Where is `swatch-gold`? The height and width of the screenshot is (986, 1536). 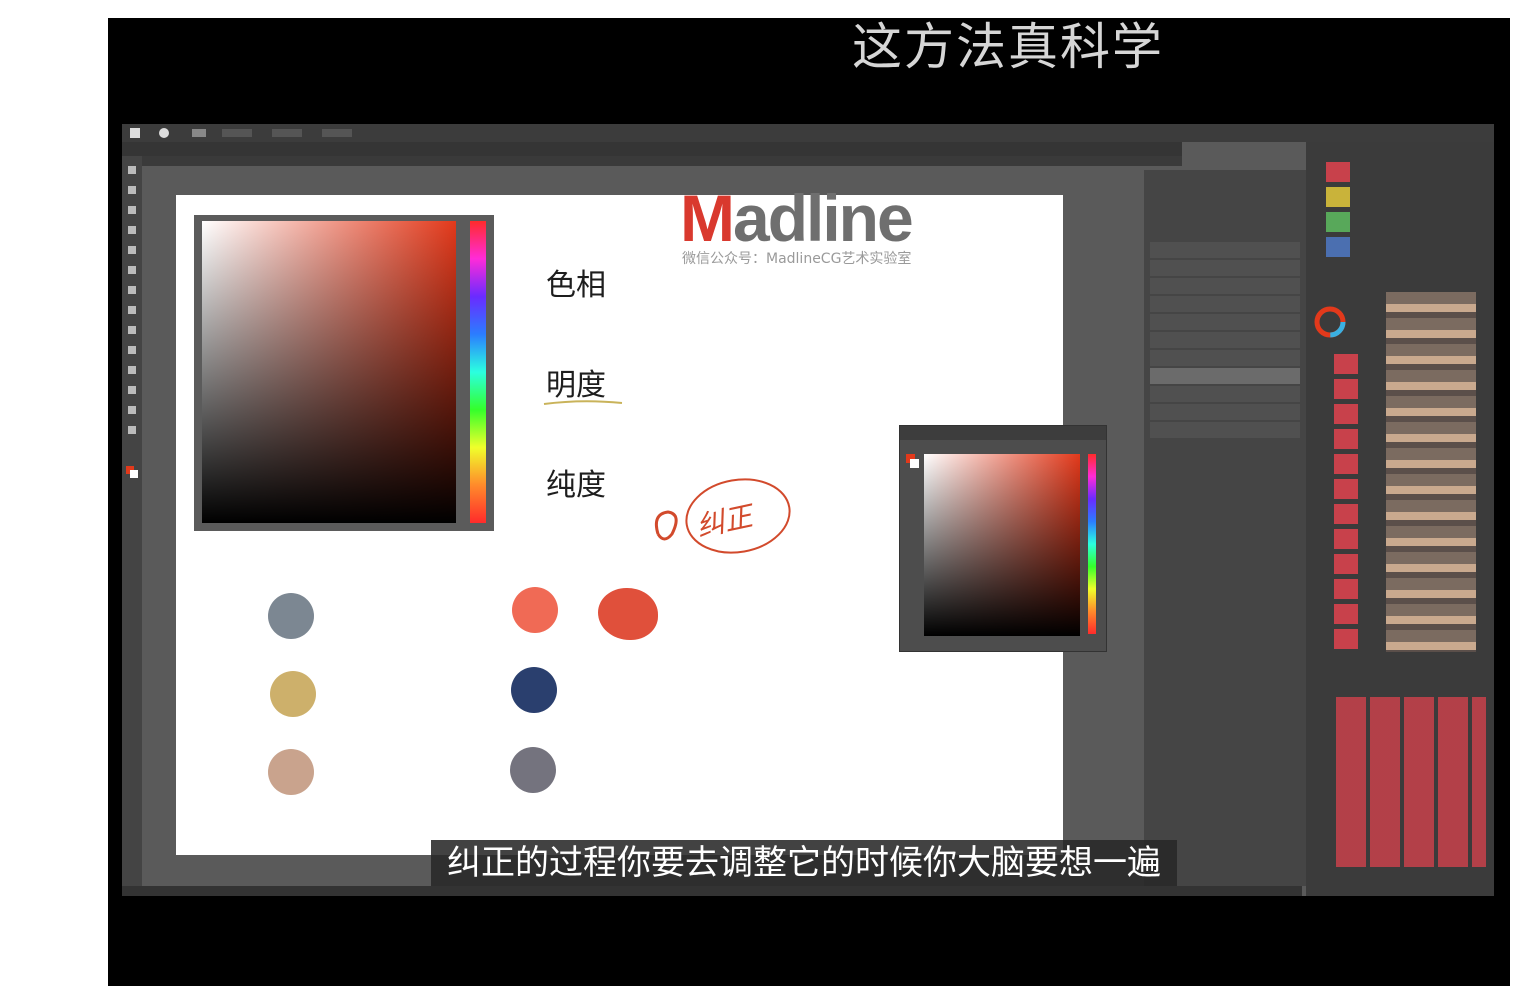 swatch-gold is located at coordinates (293, 694).